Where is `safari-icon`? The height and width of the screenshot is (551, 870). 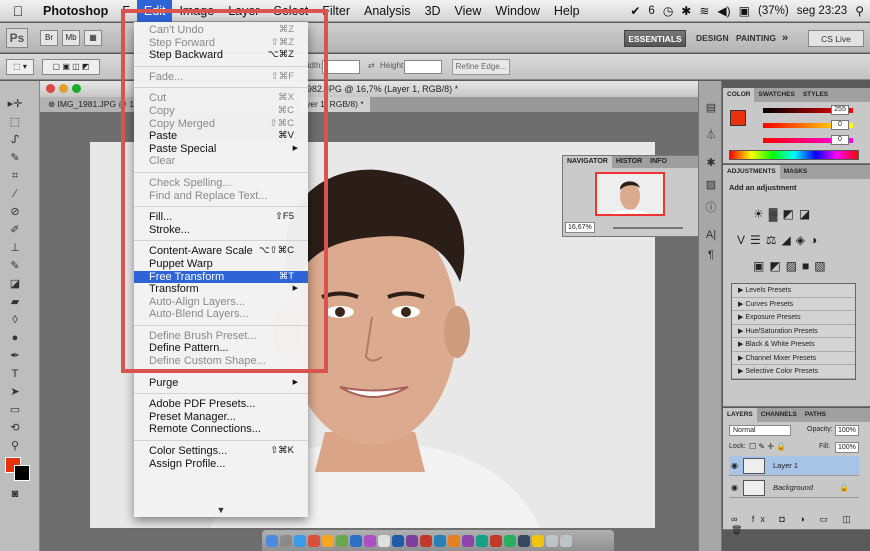
safari-icon is located at coordinates (300, 540).